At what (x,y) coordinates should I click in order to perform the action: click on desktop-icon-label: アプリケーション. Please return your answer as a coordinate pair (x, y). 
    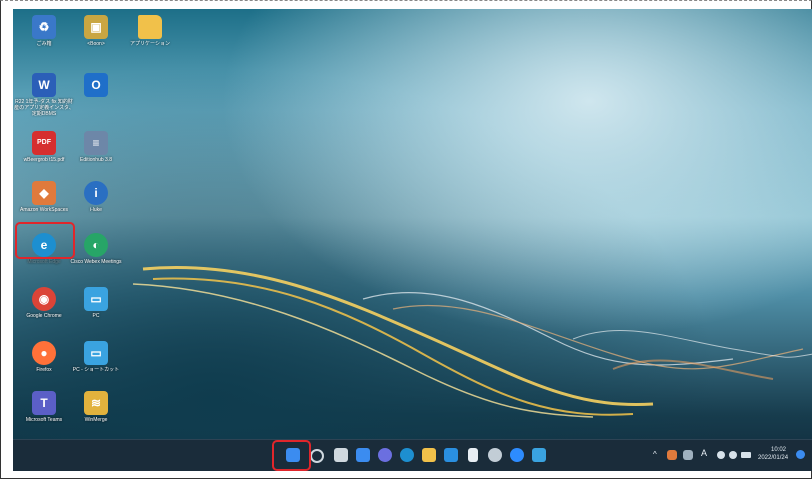
    Looking at the image, I should click on (150, 44).